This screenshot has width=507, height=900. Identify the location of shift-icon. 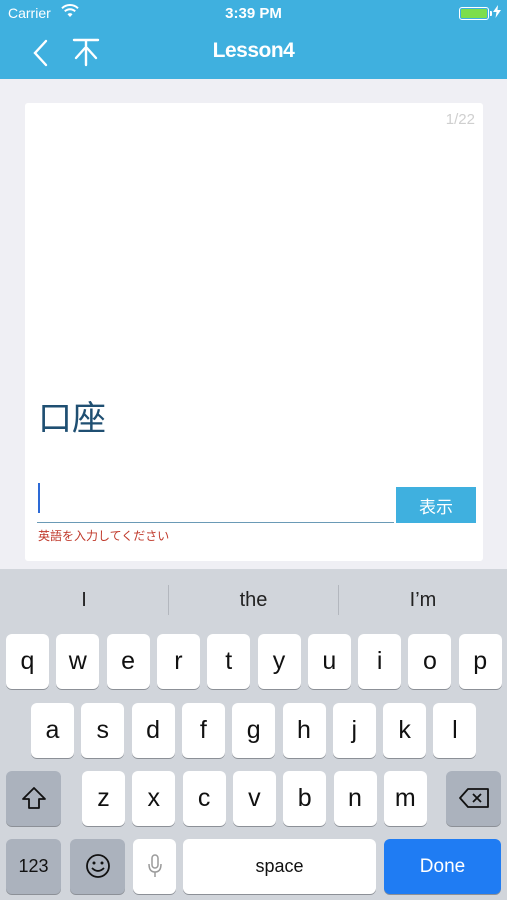
(33, 798).